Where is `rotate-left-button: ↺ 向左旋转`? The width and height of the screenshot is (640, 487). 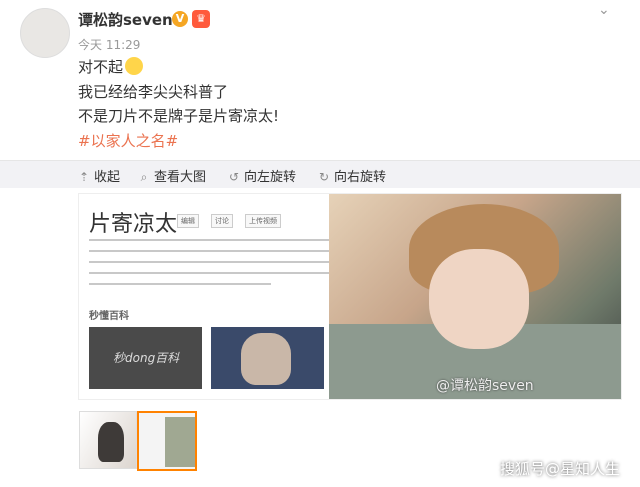
rotate-left-button: ↺ 向左旋转 is located at coordinates (262, 175).